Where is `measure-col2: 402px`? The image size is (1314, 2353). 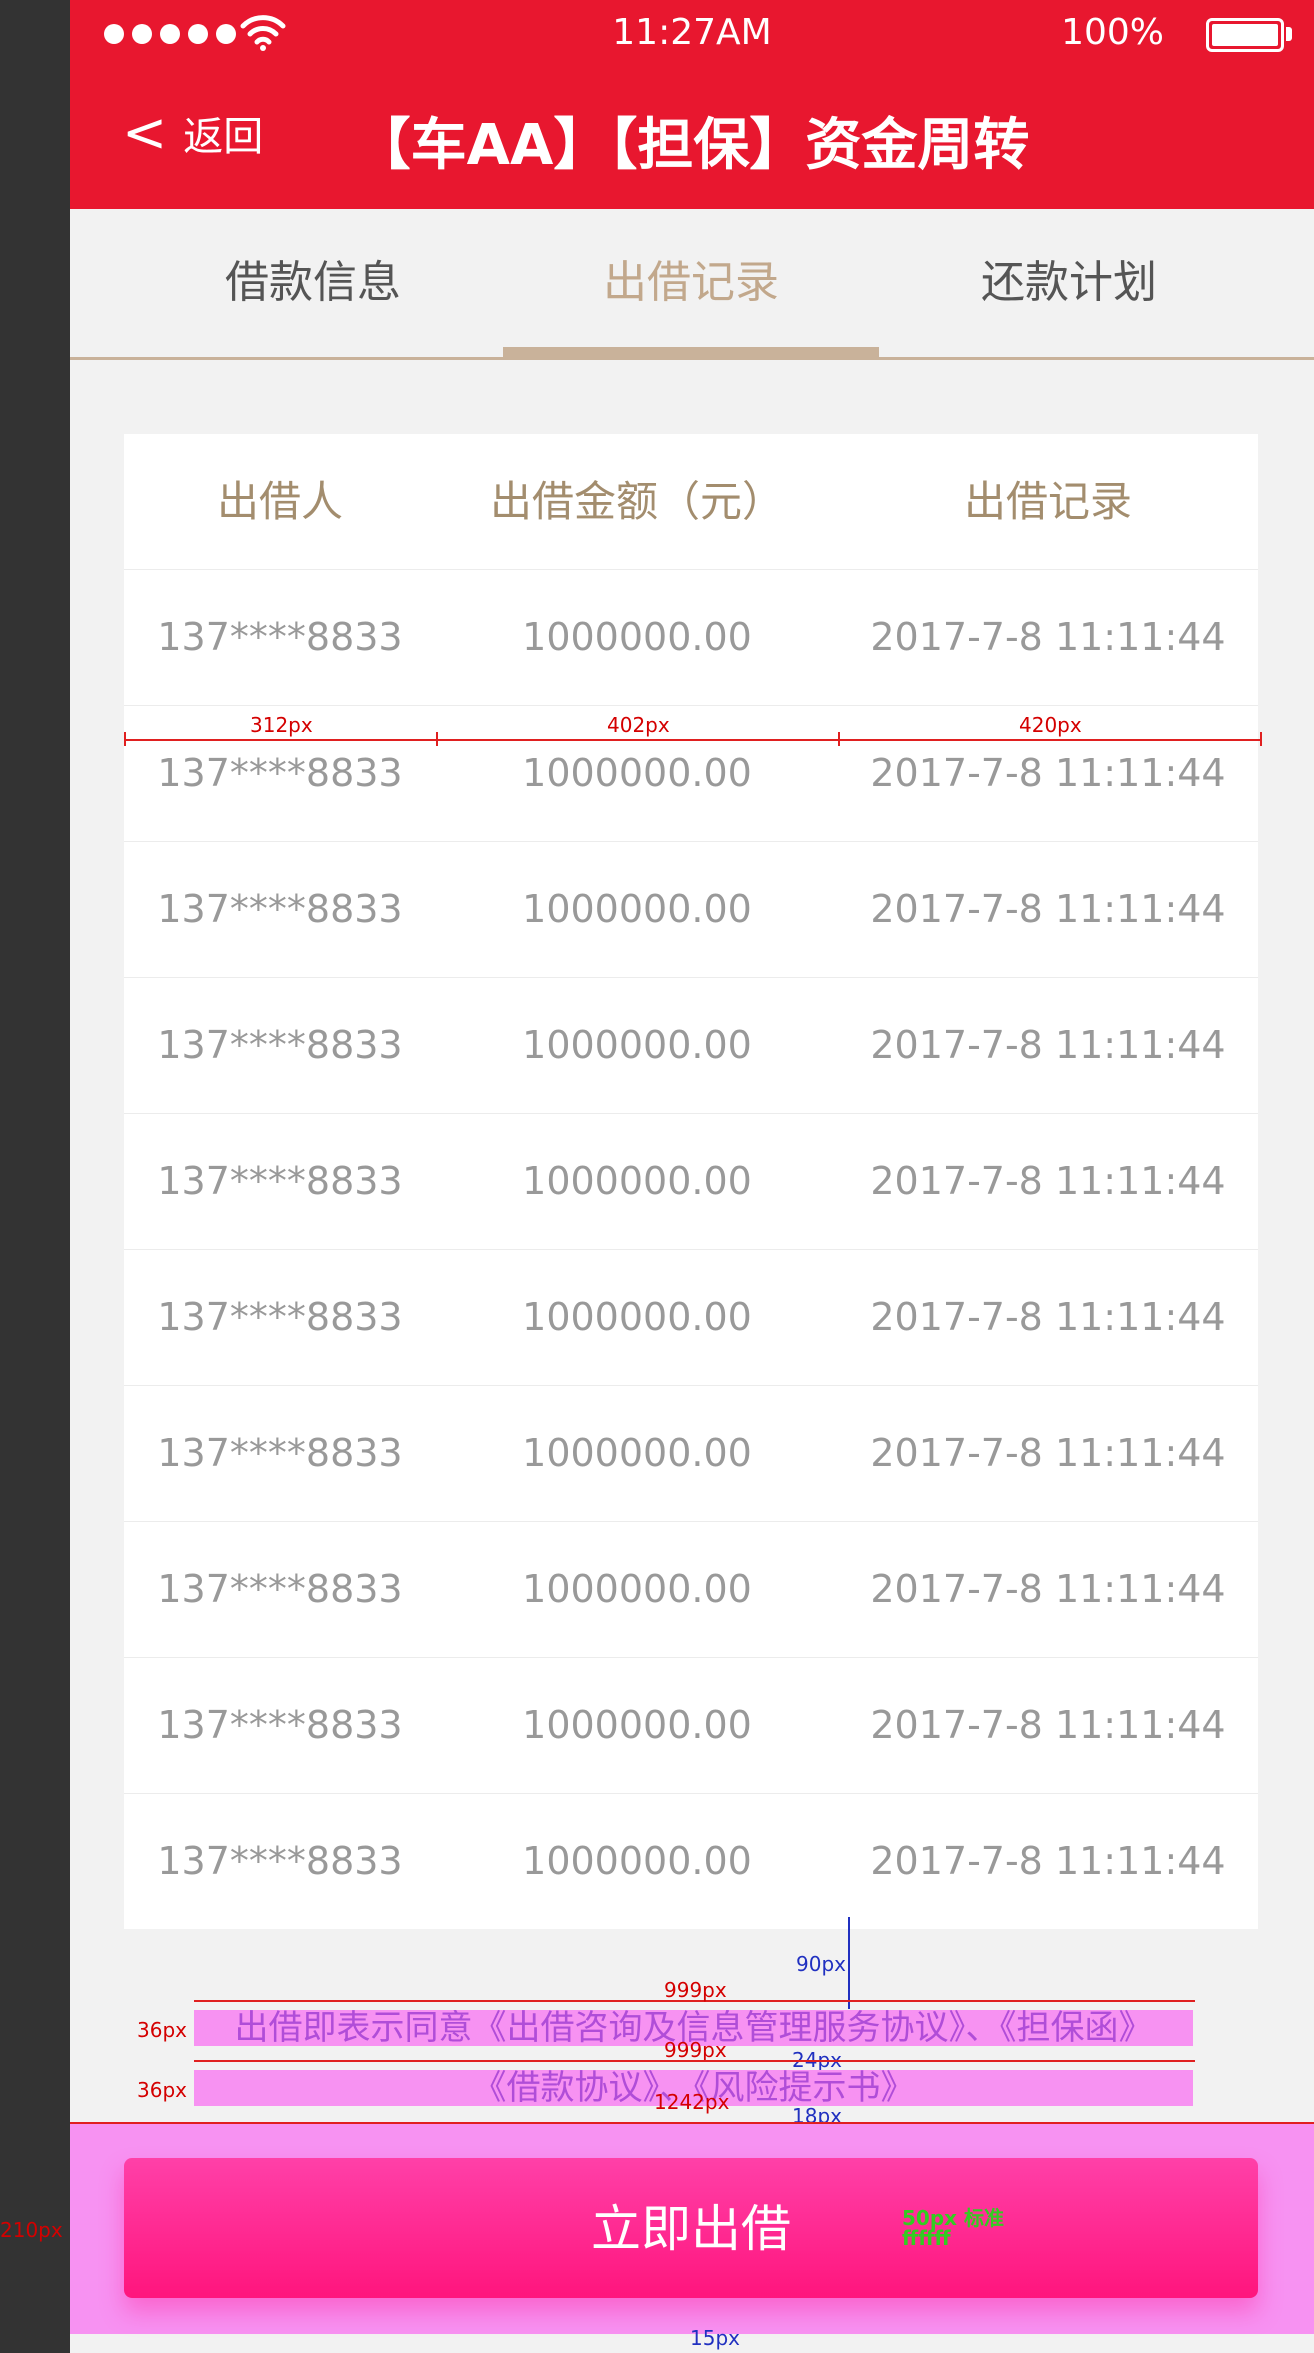
measure-col2: 402px is located at coordinates (638, 725).